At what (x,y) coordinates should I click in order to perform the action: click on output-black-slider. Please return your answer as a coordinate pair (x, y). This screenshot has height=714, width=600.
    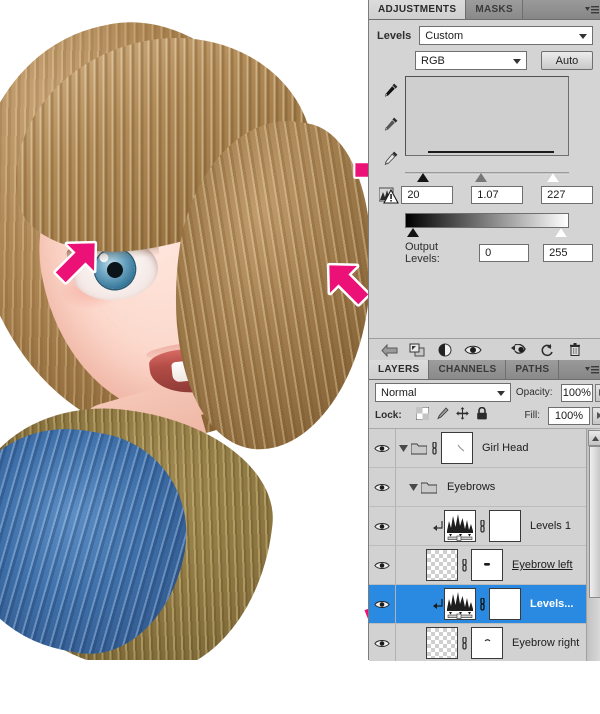
    Looking at the image, I should click on (413, 232).